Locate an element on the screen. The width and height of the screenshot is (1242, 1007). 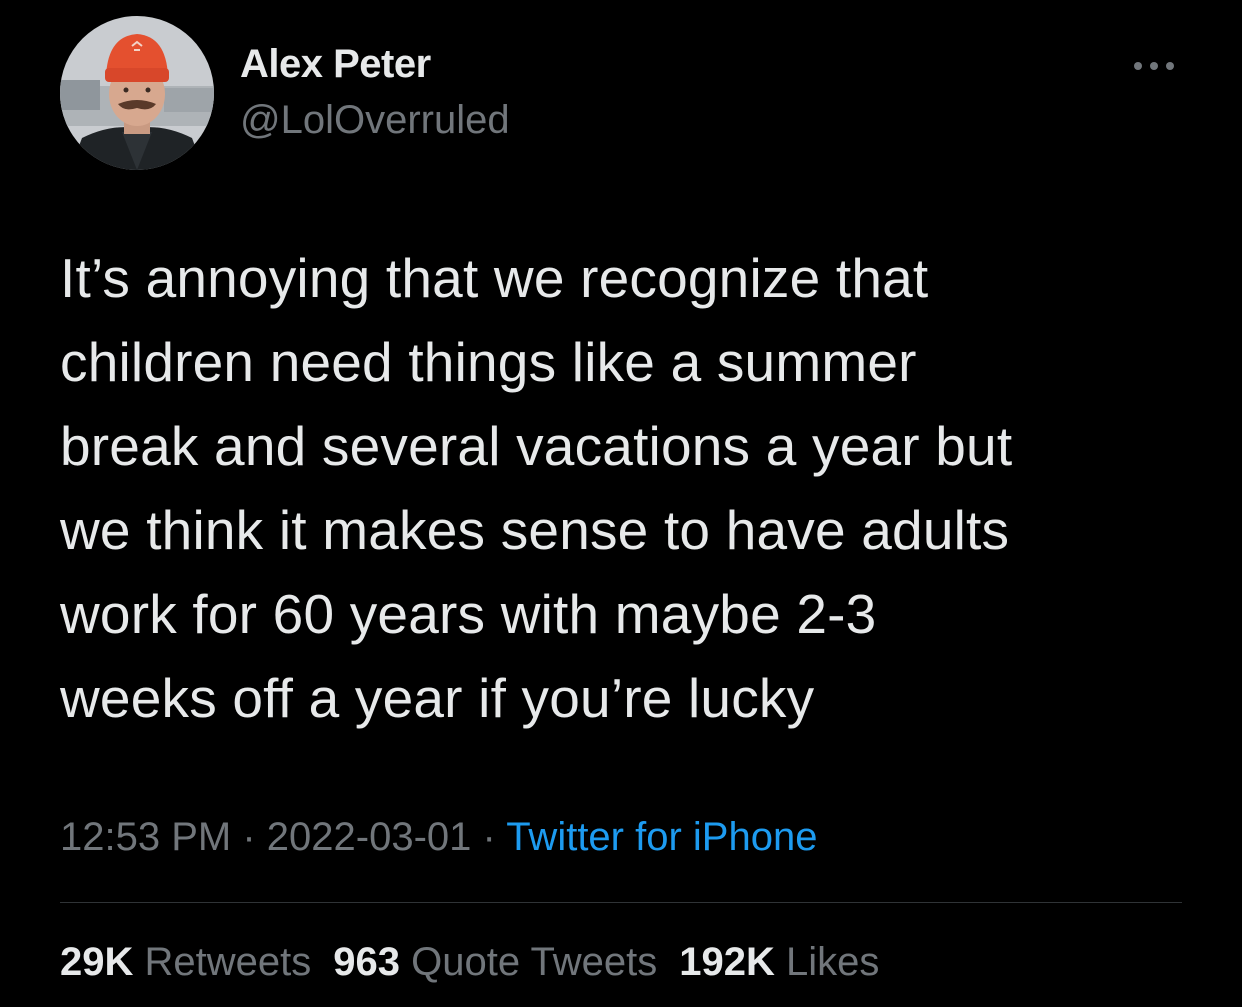
divider is located at coordinates (621, 902).